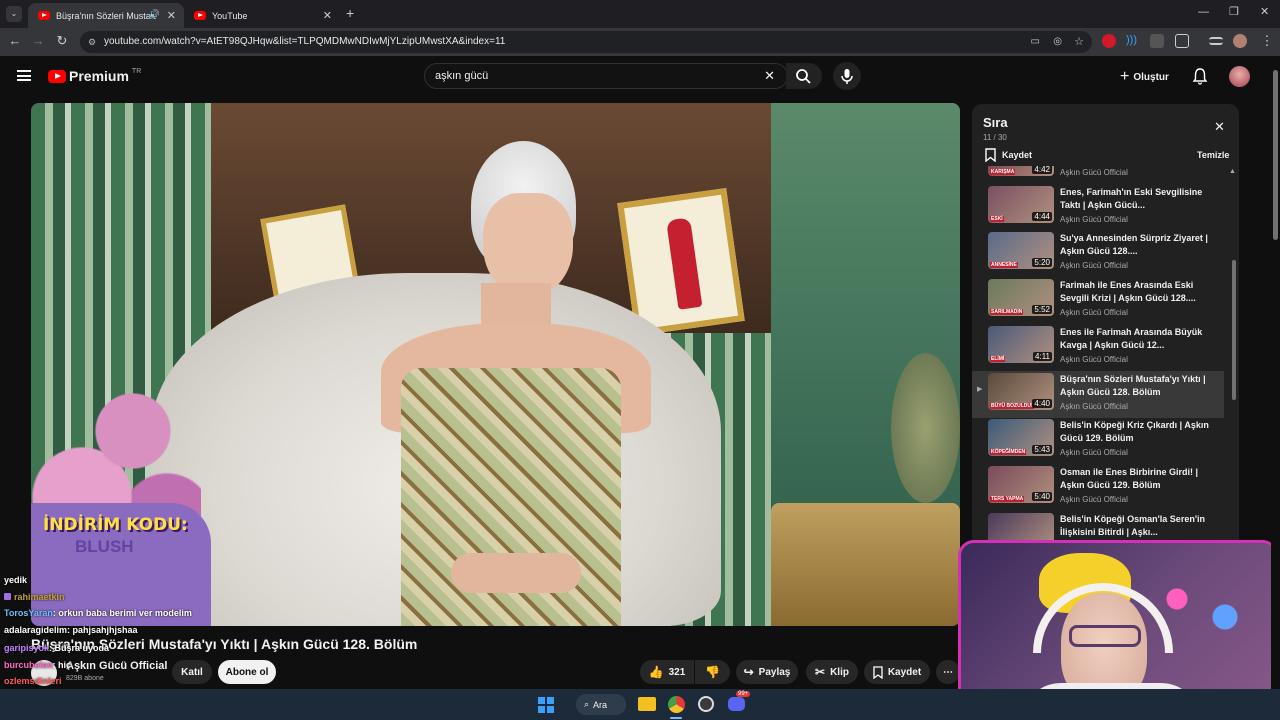  What do you see at coordinates (116, 666) in the screenshot?
I see `channel-name: Aşkın Gücü Official` at bounding box center [116, 666].